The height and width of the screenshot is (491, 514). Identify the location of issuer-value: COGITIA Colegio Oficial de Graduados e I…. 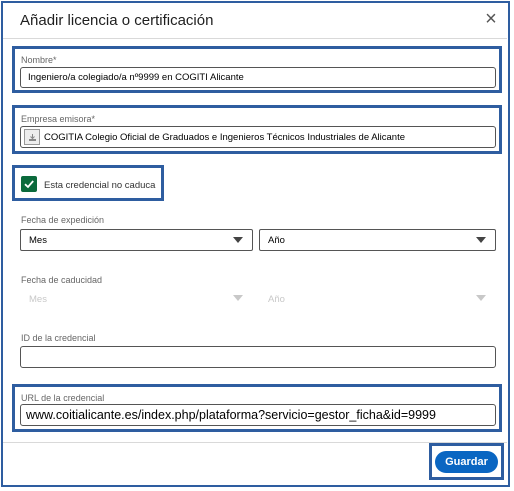
(225, 137).